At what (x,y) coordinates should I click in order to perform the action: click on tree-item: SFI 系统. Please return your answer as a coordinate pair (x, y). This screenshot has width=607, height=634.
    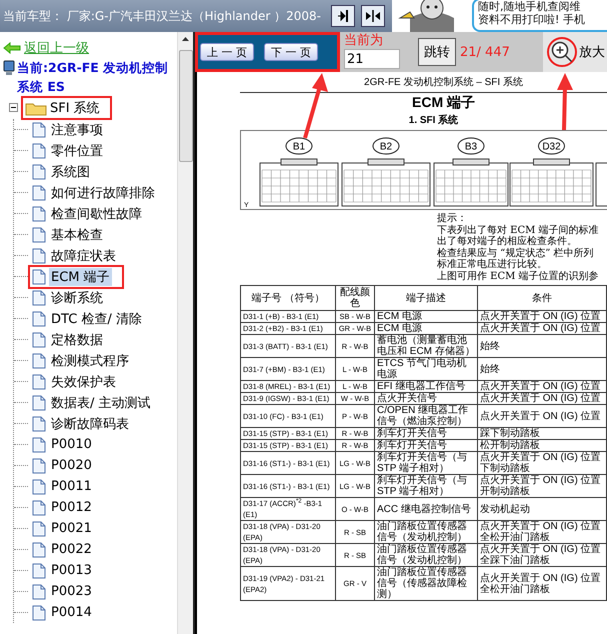
    Looking at the image, I should click on (75, 107).